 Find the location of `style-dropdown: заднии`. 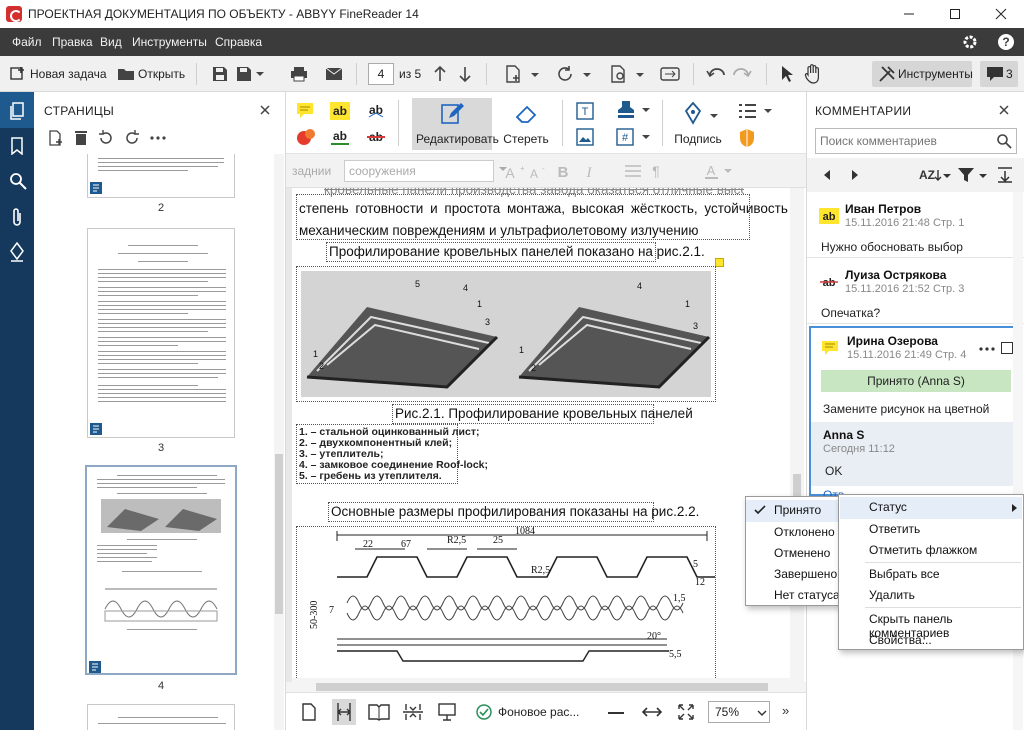

style-dropdown: заднии is located at coordinates (313, 171).